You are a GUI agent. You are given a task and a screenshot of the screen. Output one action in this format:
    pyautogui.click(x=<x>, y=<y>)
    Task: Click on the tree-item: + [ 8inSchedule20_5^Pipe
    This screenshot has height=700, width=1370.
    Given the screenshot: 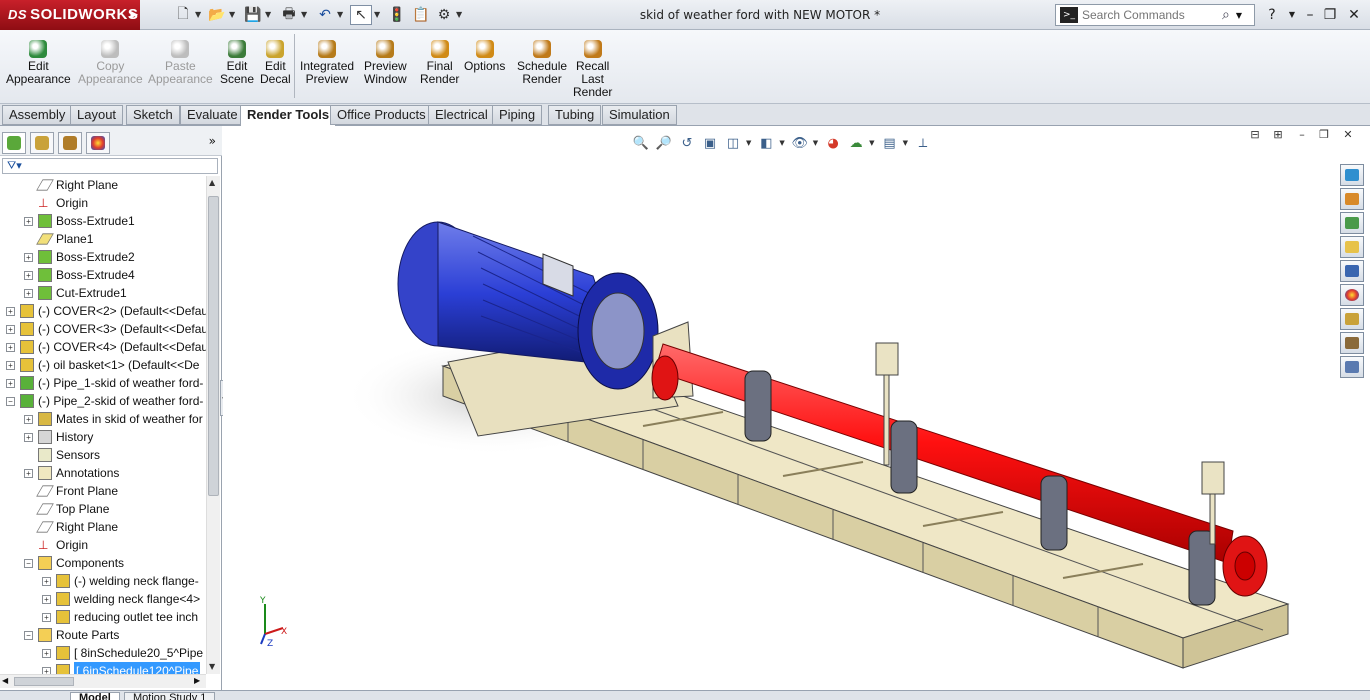 What is the action you would take?
    pyautogui.click(x=103, y=653)
    